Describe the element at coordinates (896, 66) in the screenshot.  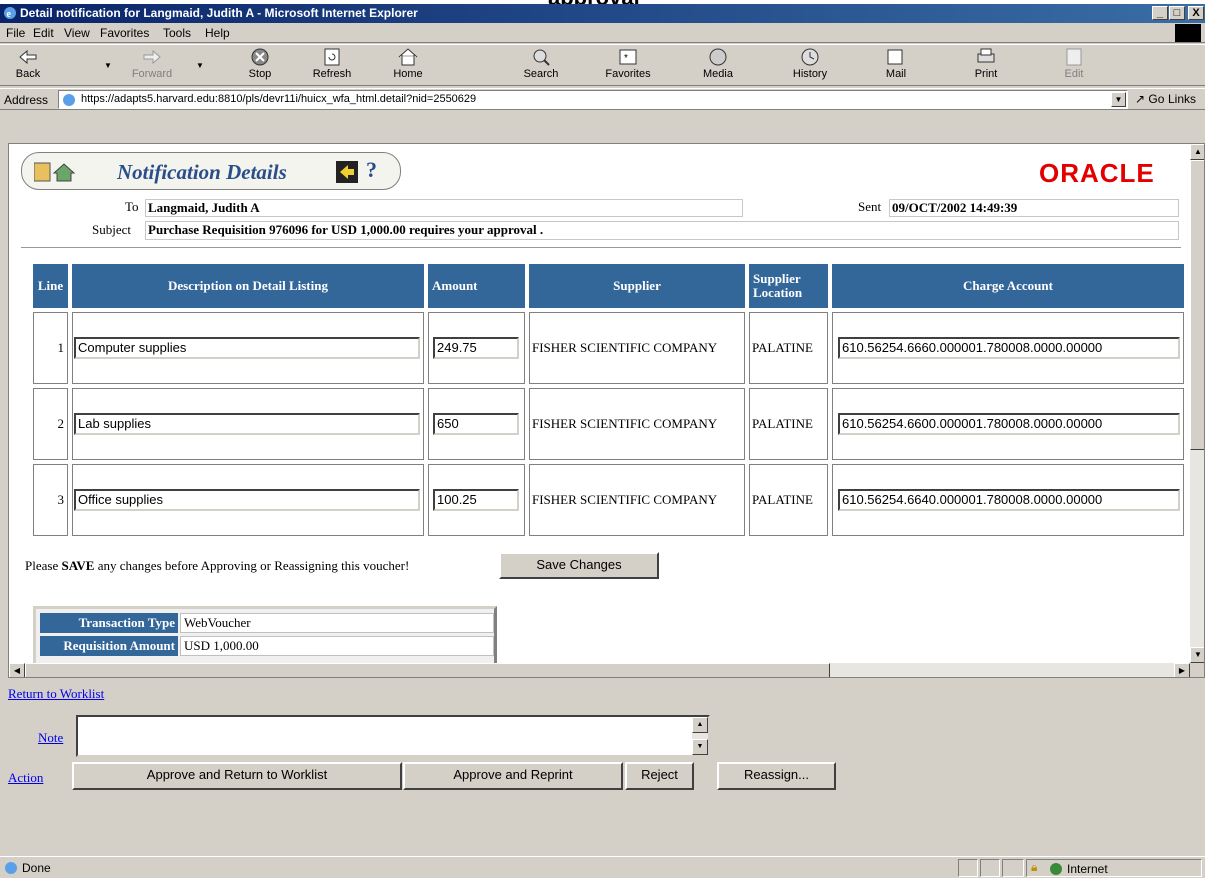
I see `mail-button: Mail` at that location.